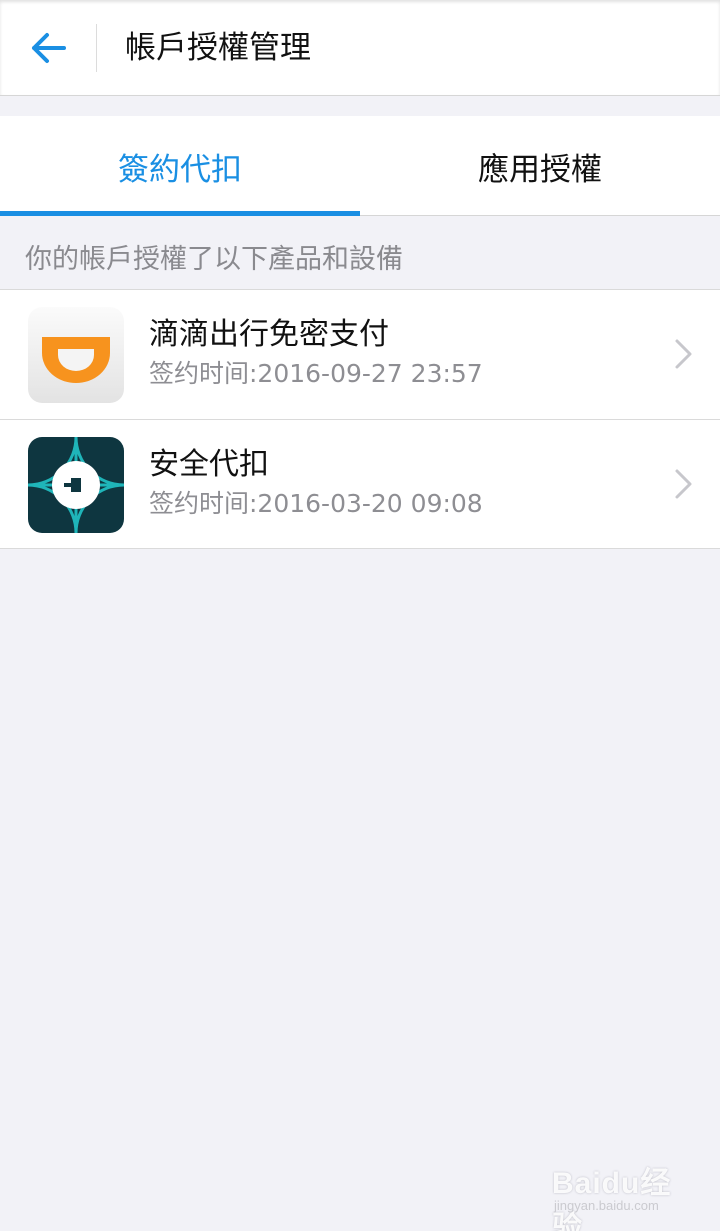  I want to click on arrow-left-icon, so click(49, 48).